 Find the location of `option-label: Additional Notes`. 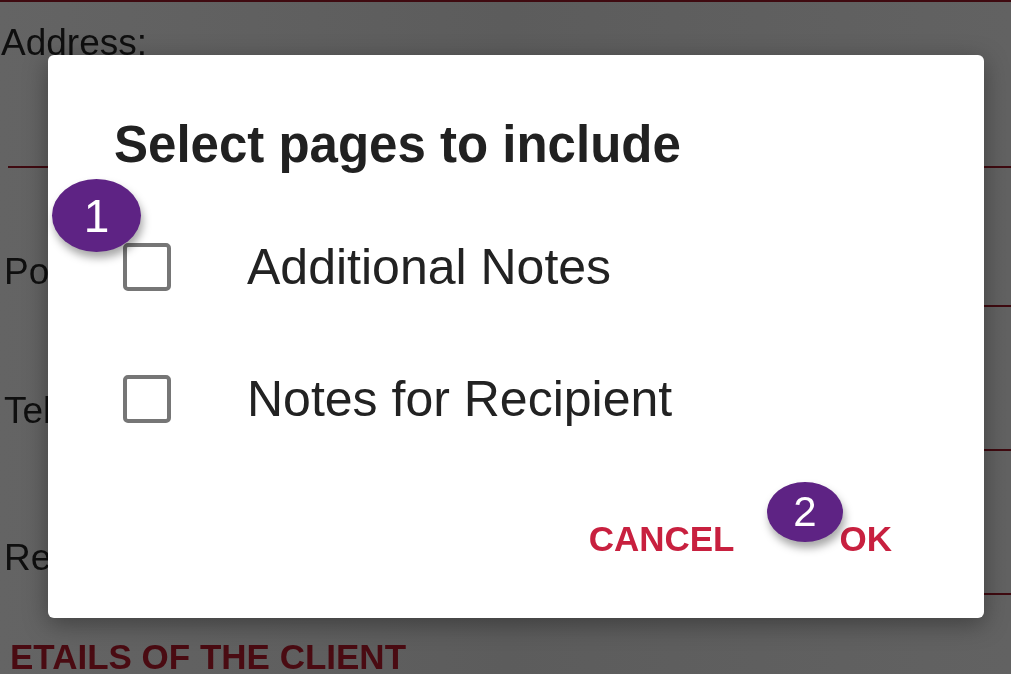

option-label: Additional Notes is located at coordinates (429, 267).